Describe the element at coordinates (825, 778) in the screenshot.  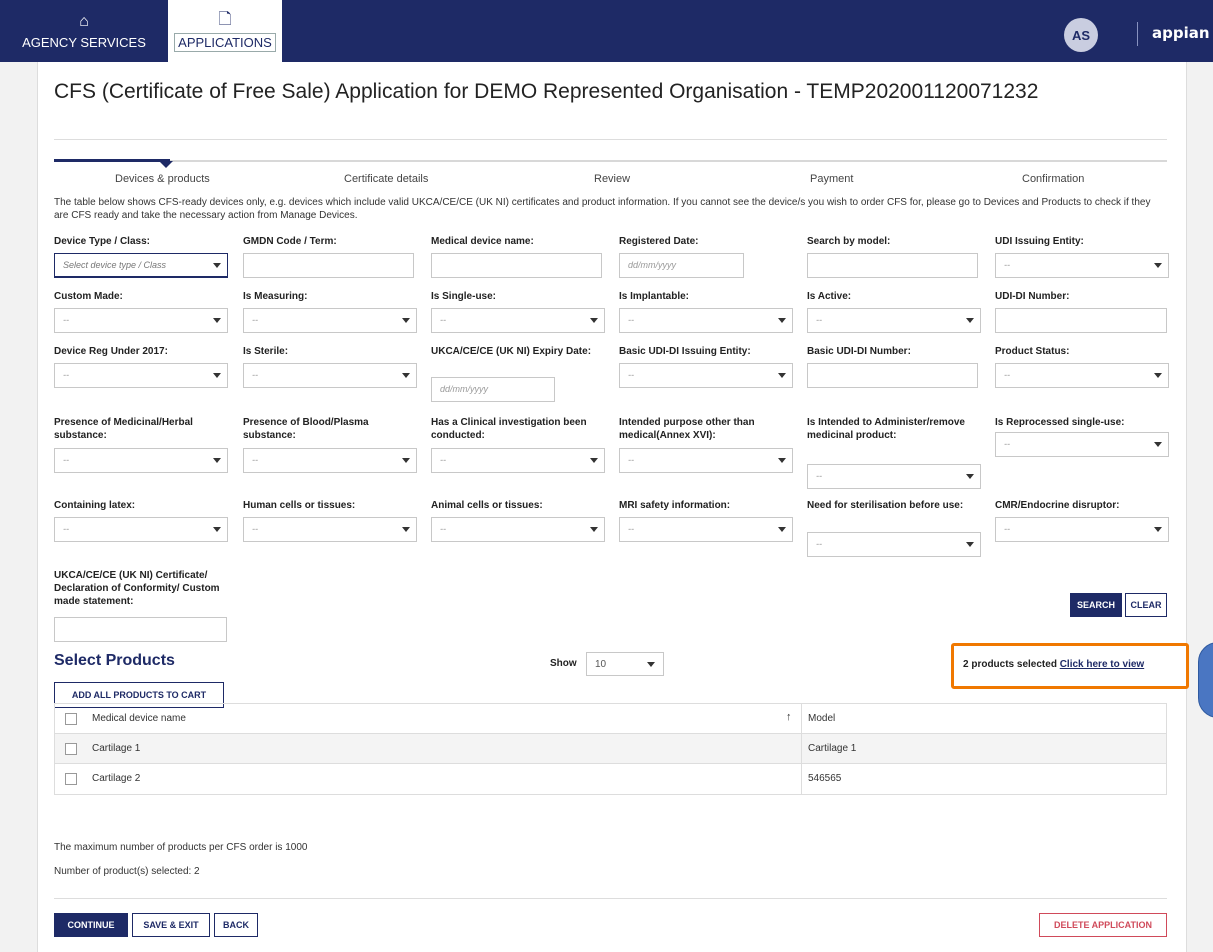
I see `model-cell: 546565` at that location.